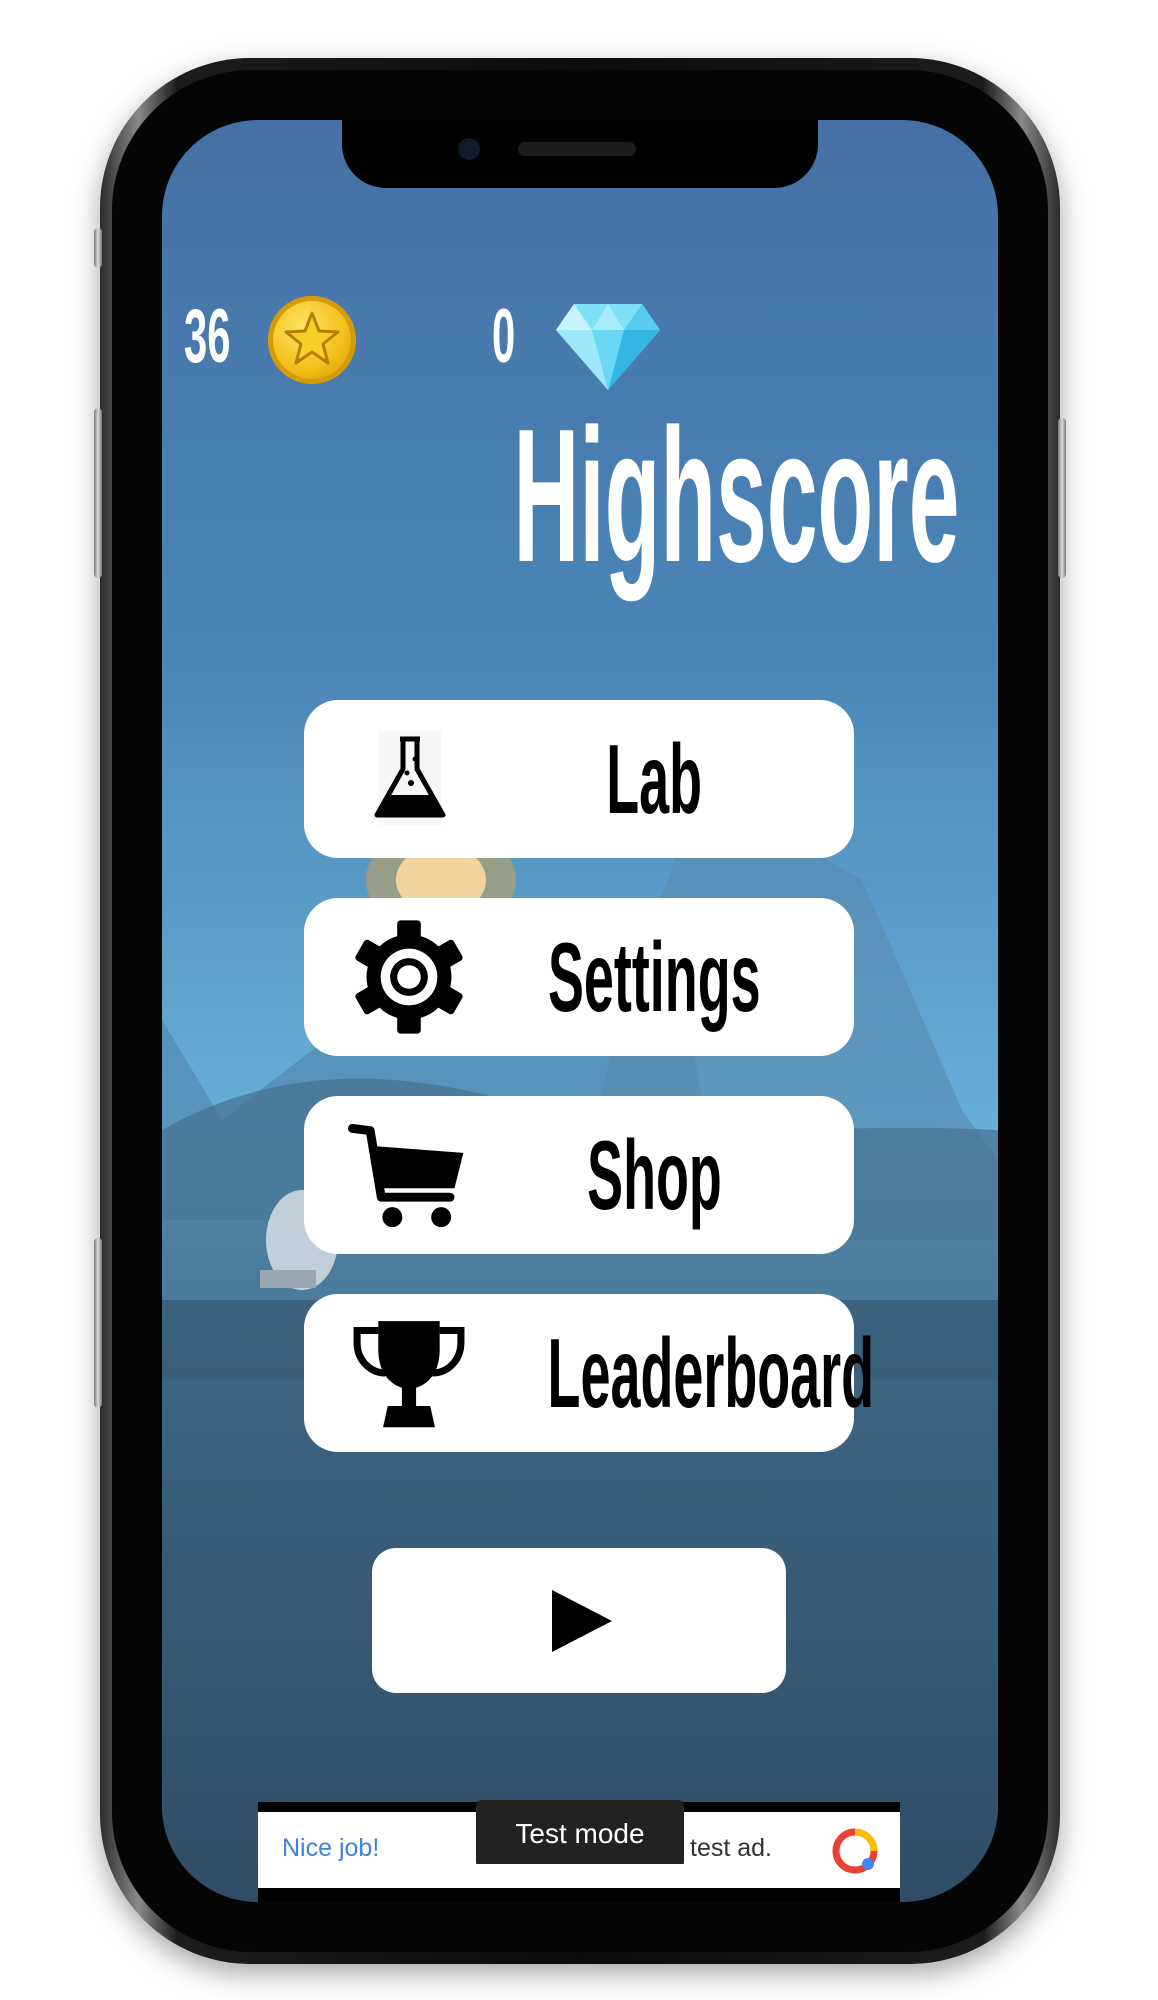  I want to click on front-camera, so click(469, 149).